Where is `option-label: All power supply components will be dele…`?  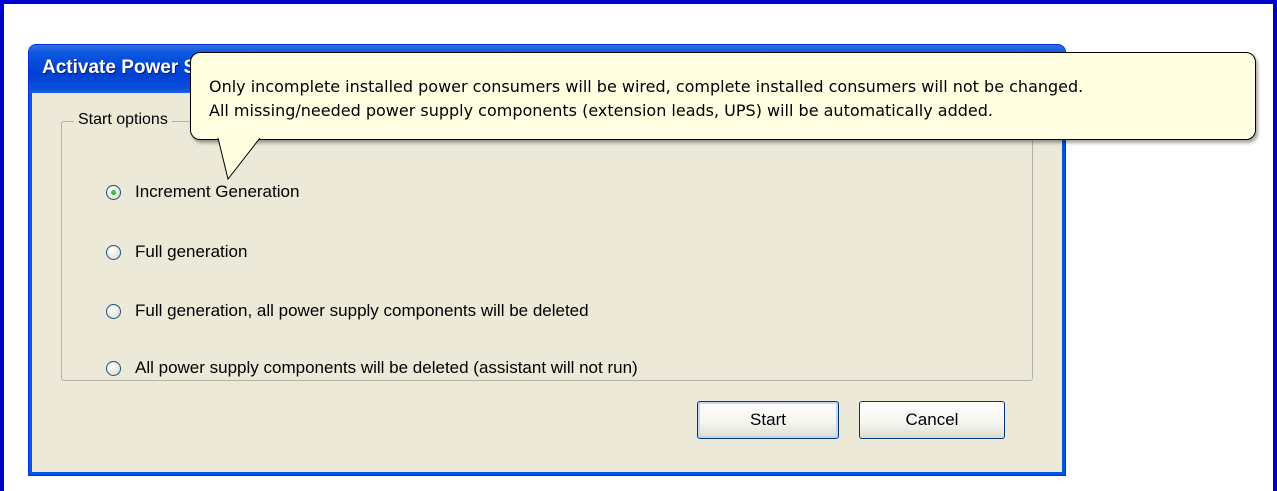
option-label: All power supply components will be dele… is located at coordinates (386, 367).